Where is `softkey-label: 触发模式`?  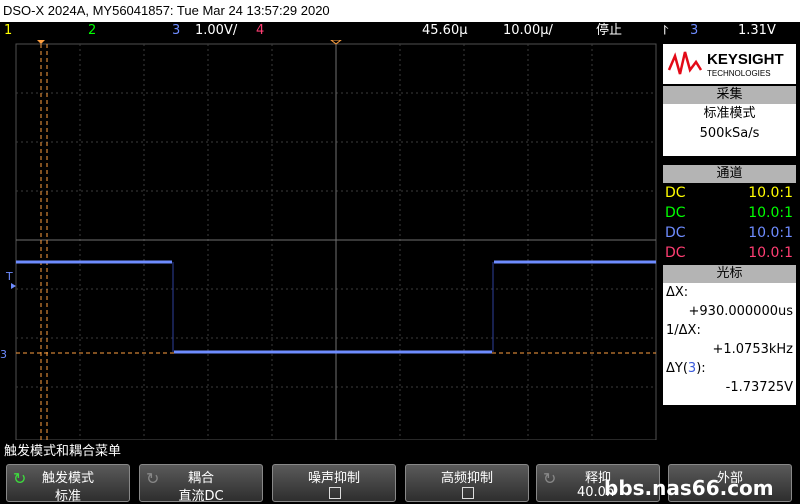
softkey-label: 触发模式 is located at coordinates (67, 478).